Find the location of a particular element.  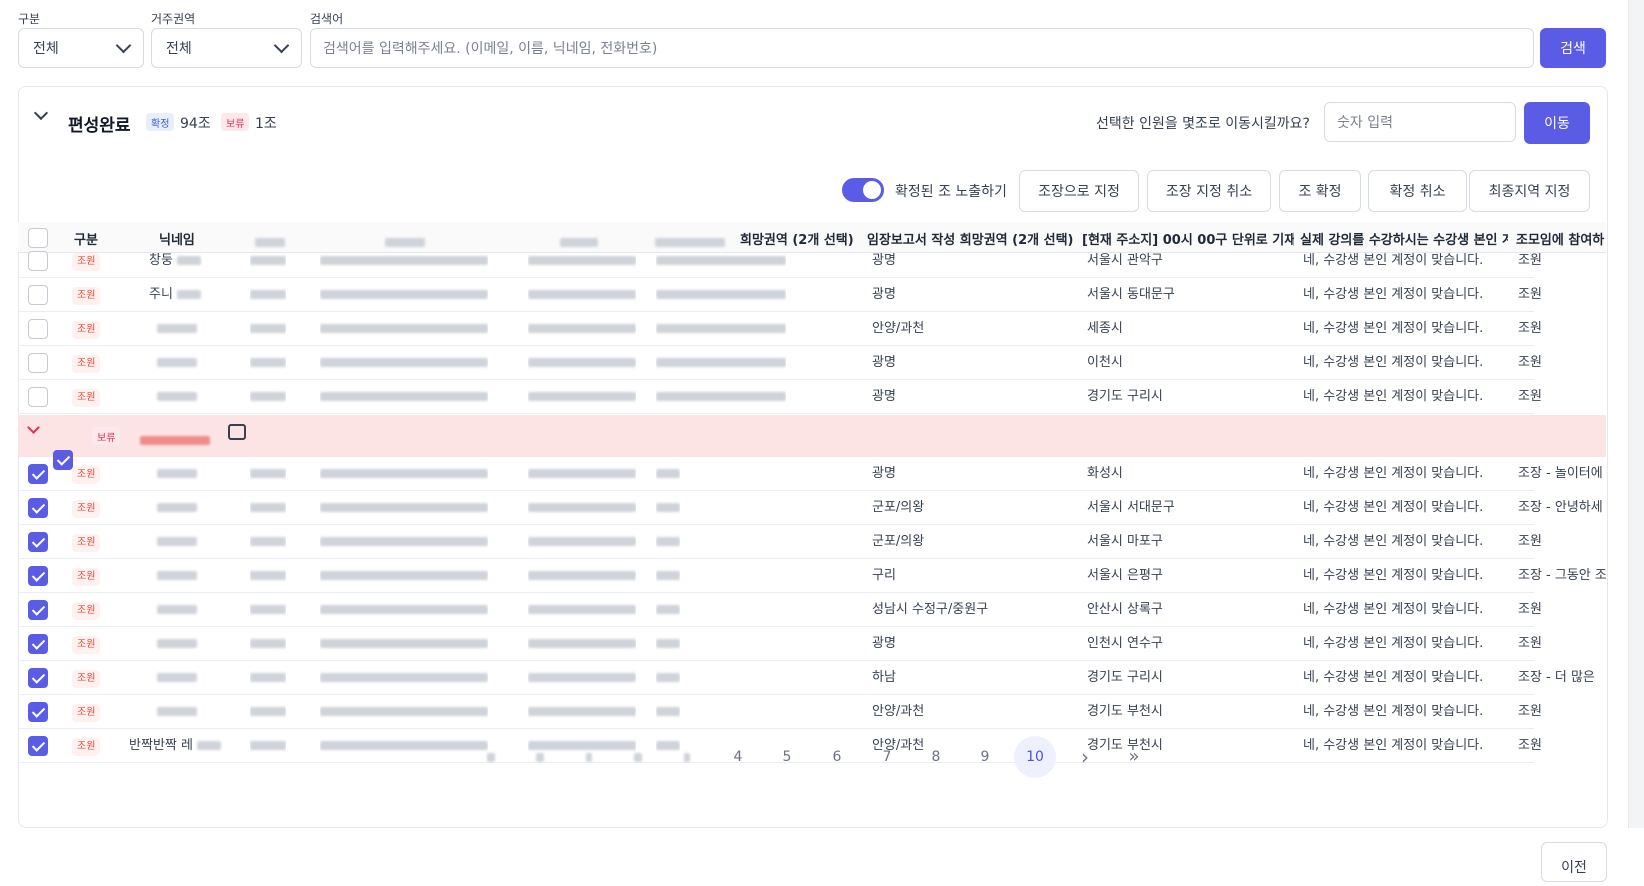

table-row: 조원 구리 서울시 은평구 네, 수강생 본인 계정이 맞습니다. 조장 - 그동안 조 is located at coordinates (812, 576).